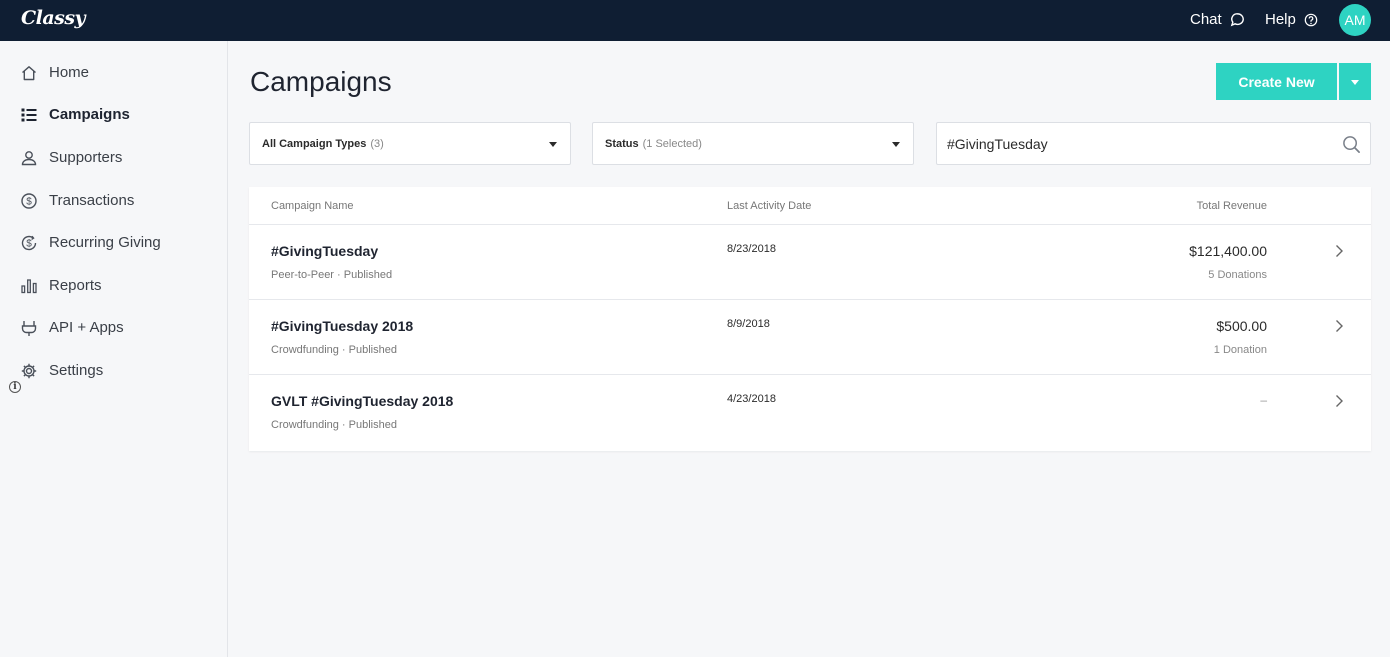  What do you see at coordinates (321, 81) in the screenshot?
I see `page-title: Campaigns` at bounding box center [321, 81].